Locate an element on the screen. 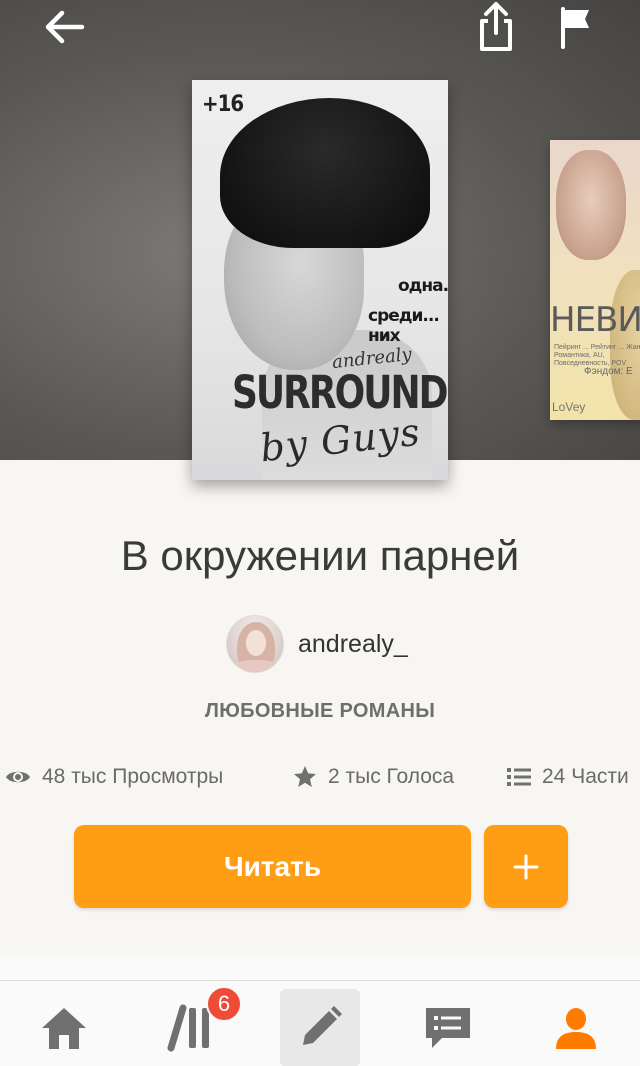 Image resolution: width=640 pixels, height=1066 pixels. next-cover-signature: LoVey is located at coordinates (569, 407).